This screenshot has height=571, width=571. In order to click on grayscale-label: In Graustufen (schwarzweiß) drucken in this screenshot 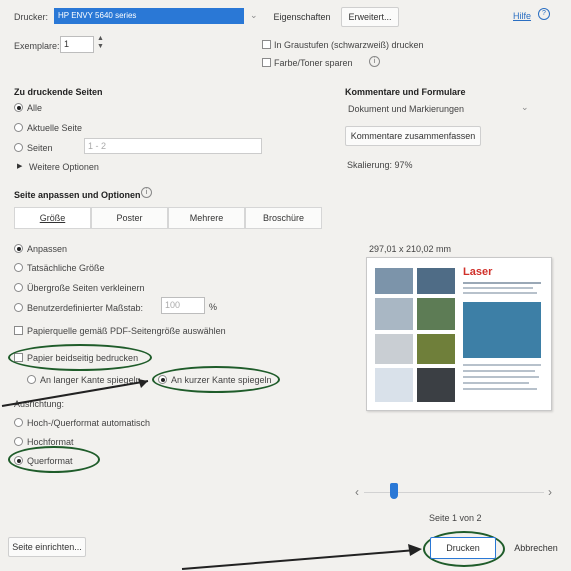, I will do `click(349, 45)`.